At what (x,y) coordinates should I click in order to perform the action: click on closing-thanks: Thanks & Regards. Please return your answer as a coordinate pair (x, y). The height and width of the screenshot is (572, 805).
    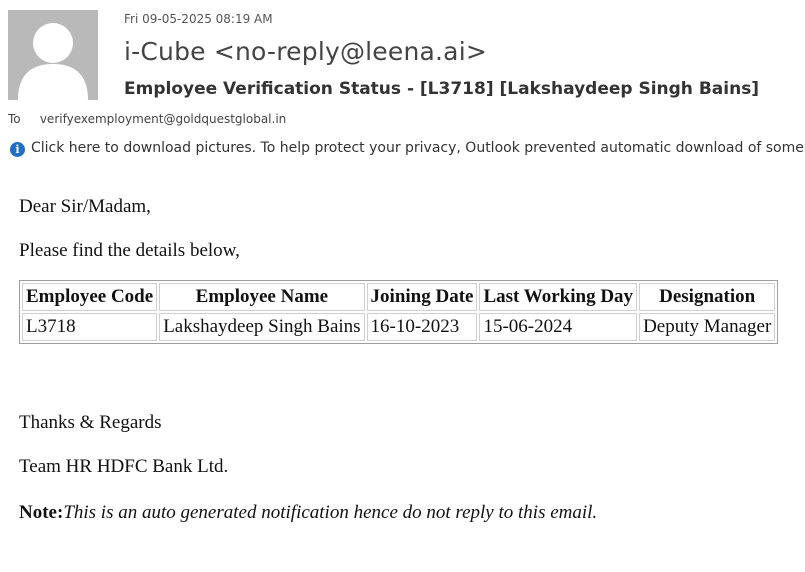
    Looking at the image, I should click on (90, 422).